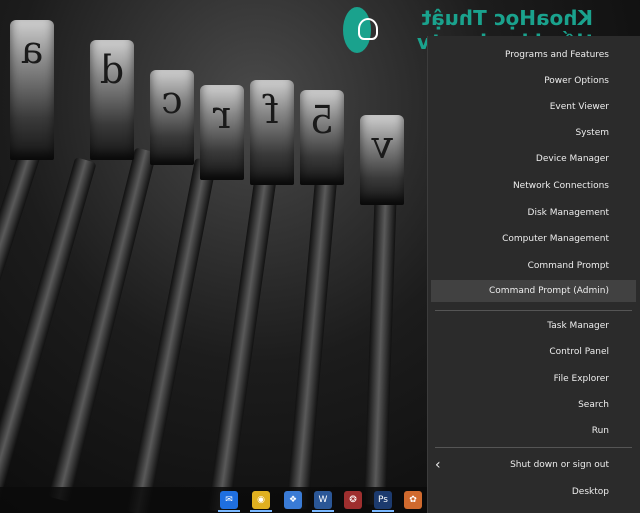 Image resolution: width=640 pixels, height=513 pixels. Describe the element at coordinates (533, 159) in the screenshot. I see `menu-item-device-manager: Device Manager` at that location.